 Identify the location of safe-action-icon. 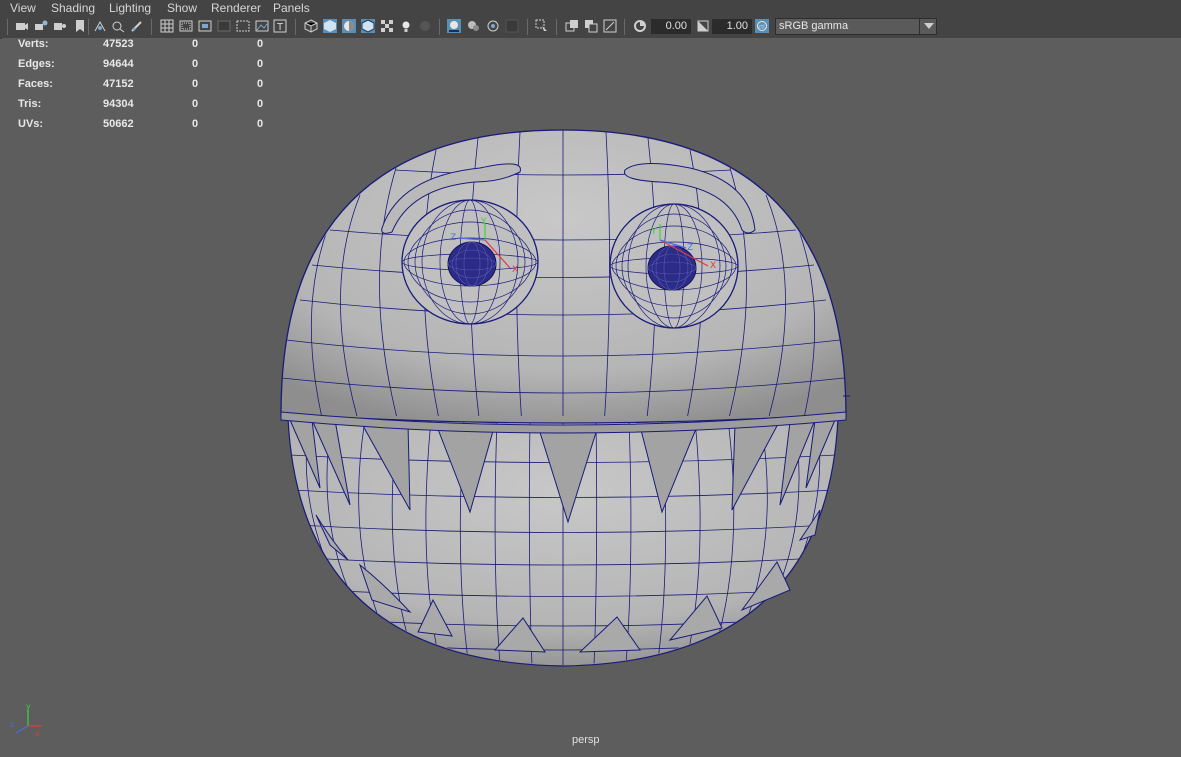
(186, 26).